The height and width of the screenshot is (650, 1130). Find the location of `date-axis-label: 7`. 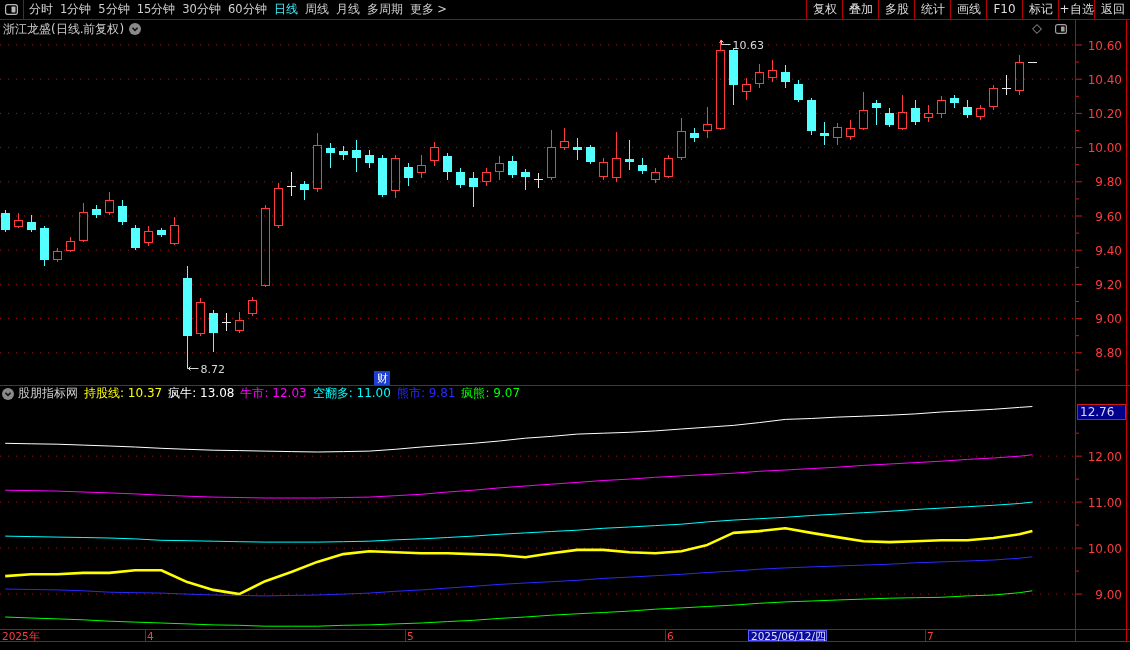

date-axis-label: 7 is located at coordinates (930, 635).